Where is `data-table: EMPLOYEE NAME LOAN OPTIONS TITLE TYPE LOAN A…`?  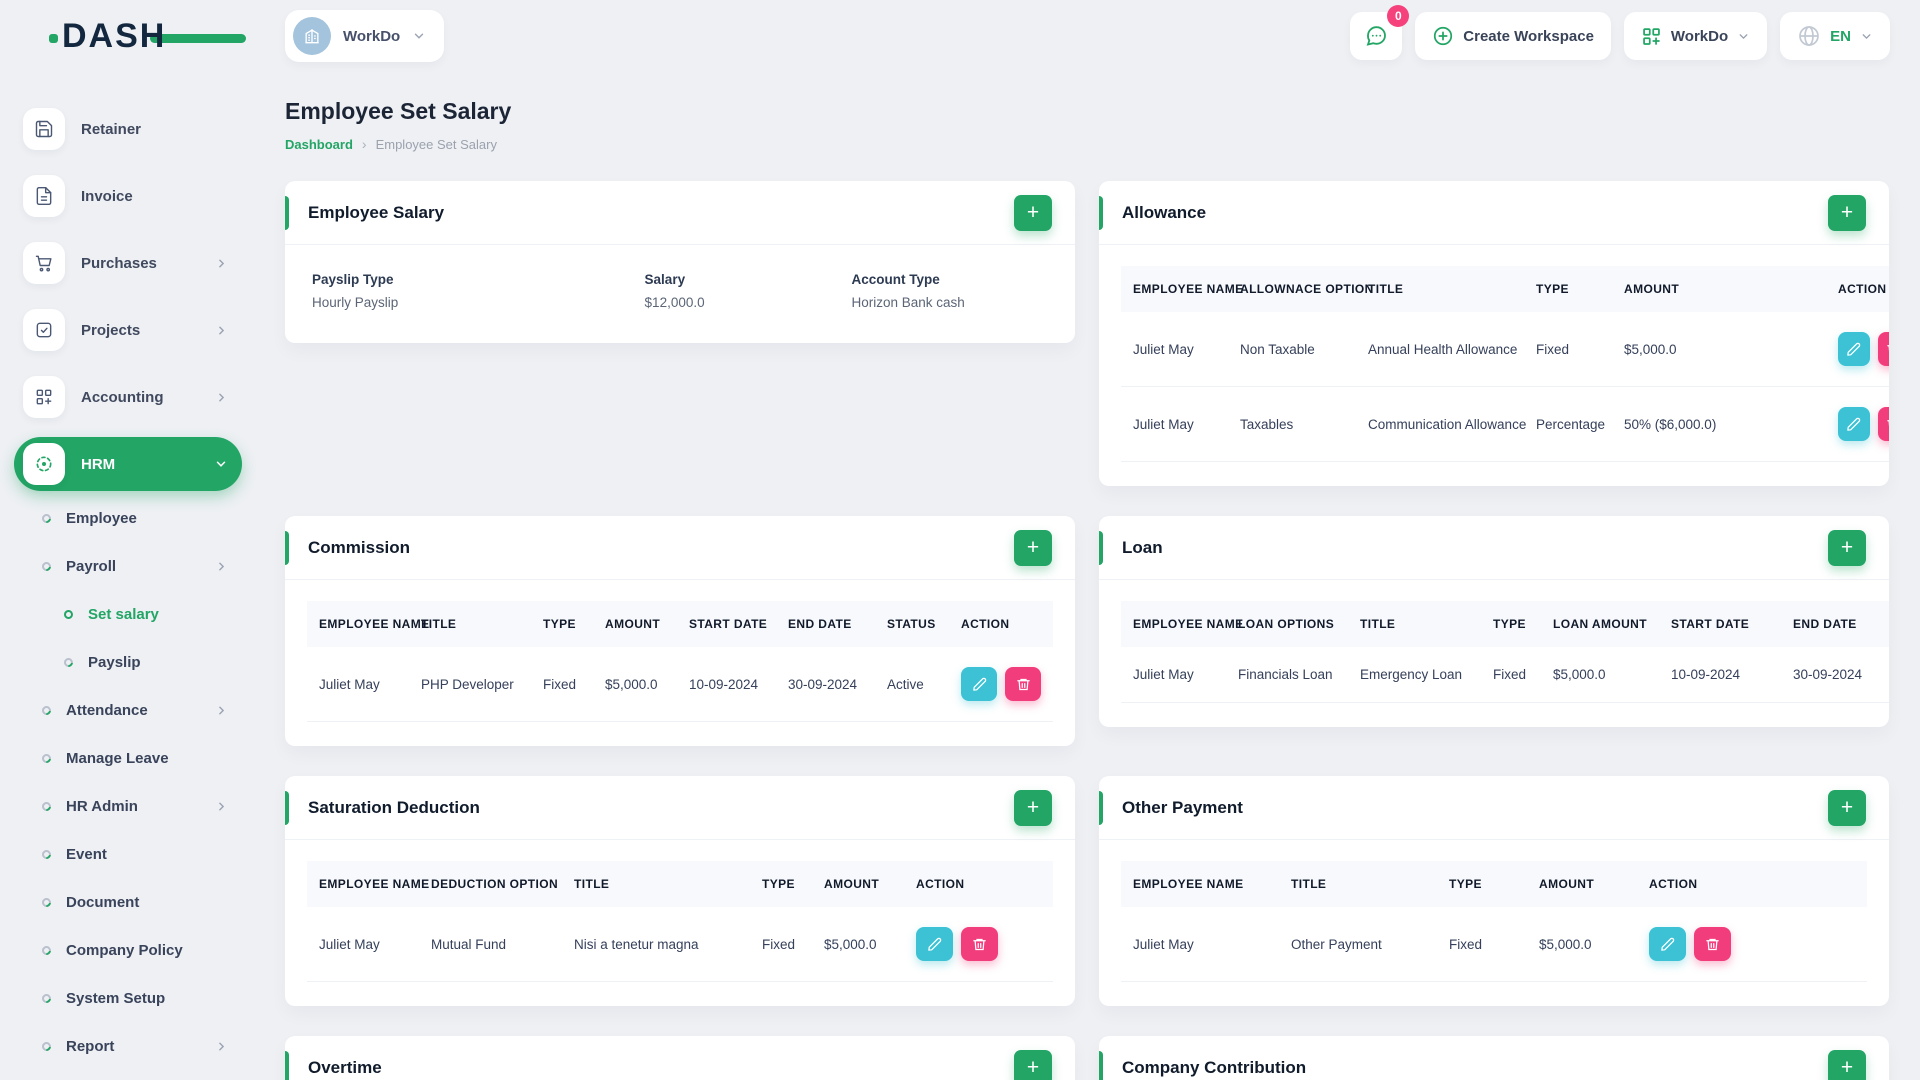 data-table: EMPLOYEE NAME LOAN OPTIONS TITLE TYPE LOAN A… is located at coordinates (1505, 652).